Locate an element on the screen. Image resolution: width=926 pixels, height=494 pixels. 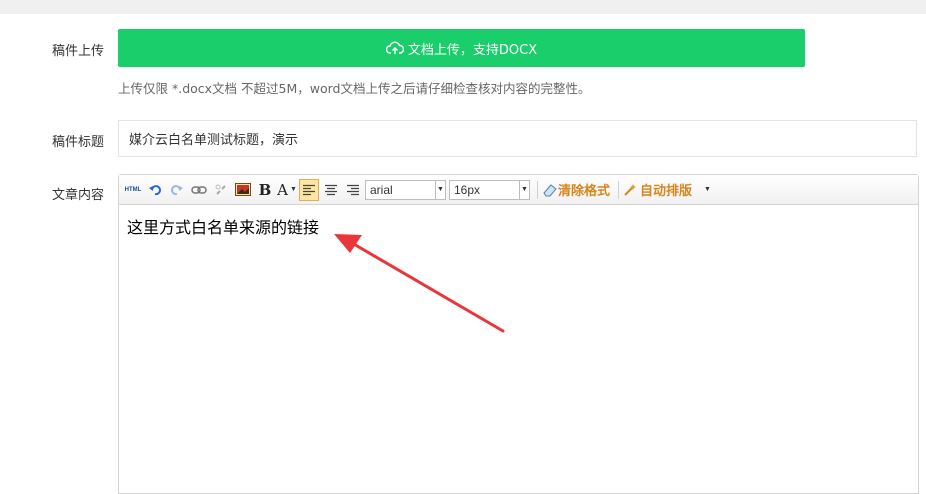
content-label: 文章内容 is located at coordinates (77, 195).